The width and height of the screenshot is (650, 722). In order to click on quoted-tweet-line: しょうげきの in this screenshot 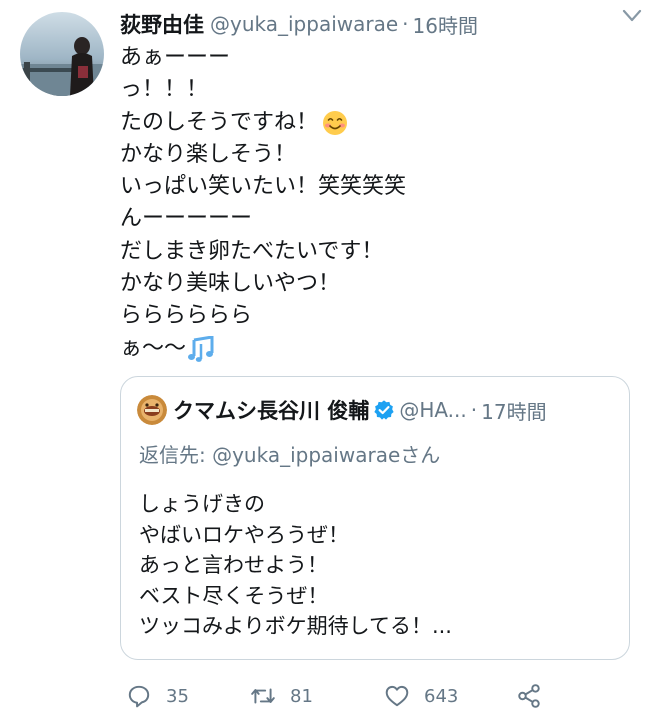, I will do `click(202, 504)`.